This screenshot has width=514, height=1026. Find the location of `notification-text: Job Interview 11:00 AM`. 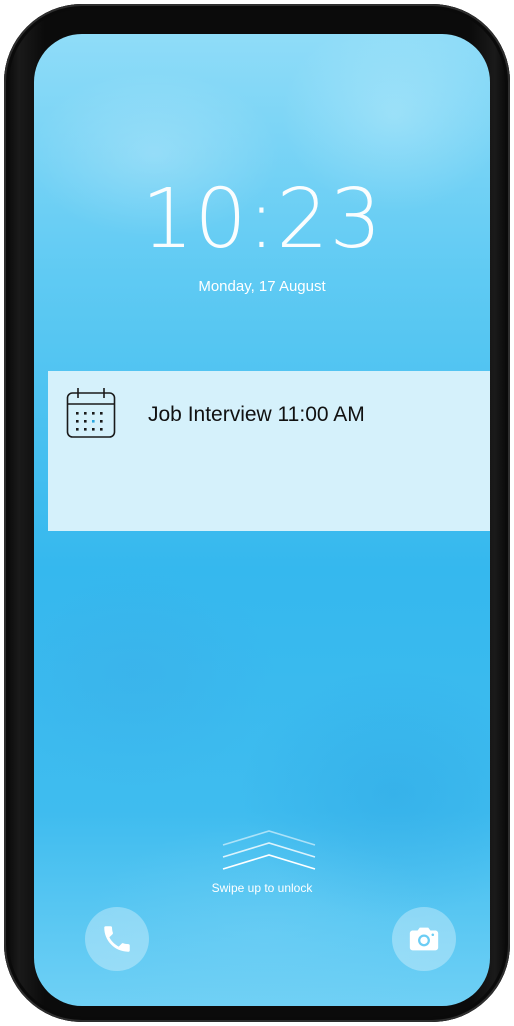

notification-text: Job Interview 11:00 AM is located at coordinates (256, 414).